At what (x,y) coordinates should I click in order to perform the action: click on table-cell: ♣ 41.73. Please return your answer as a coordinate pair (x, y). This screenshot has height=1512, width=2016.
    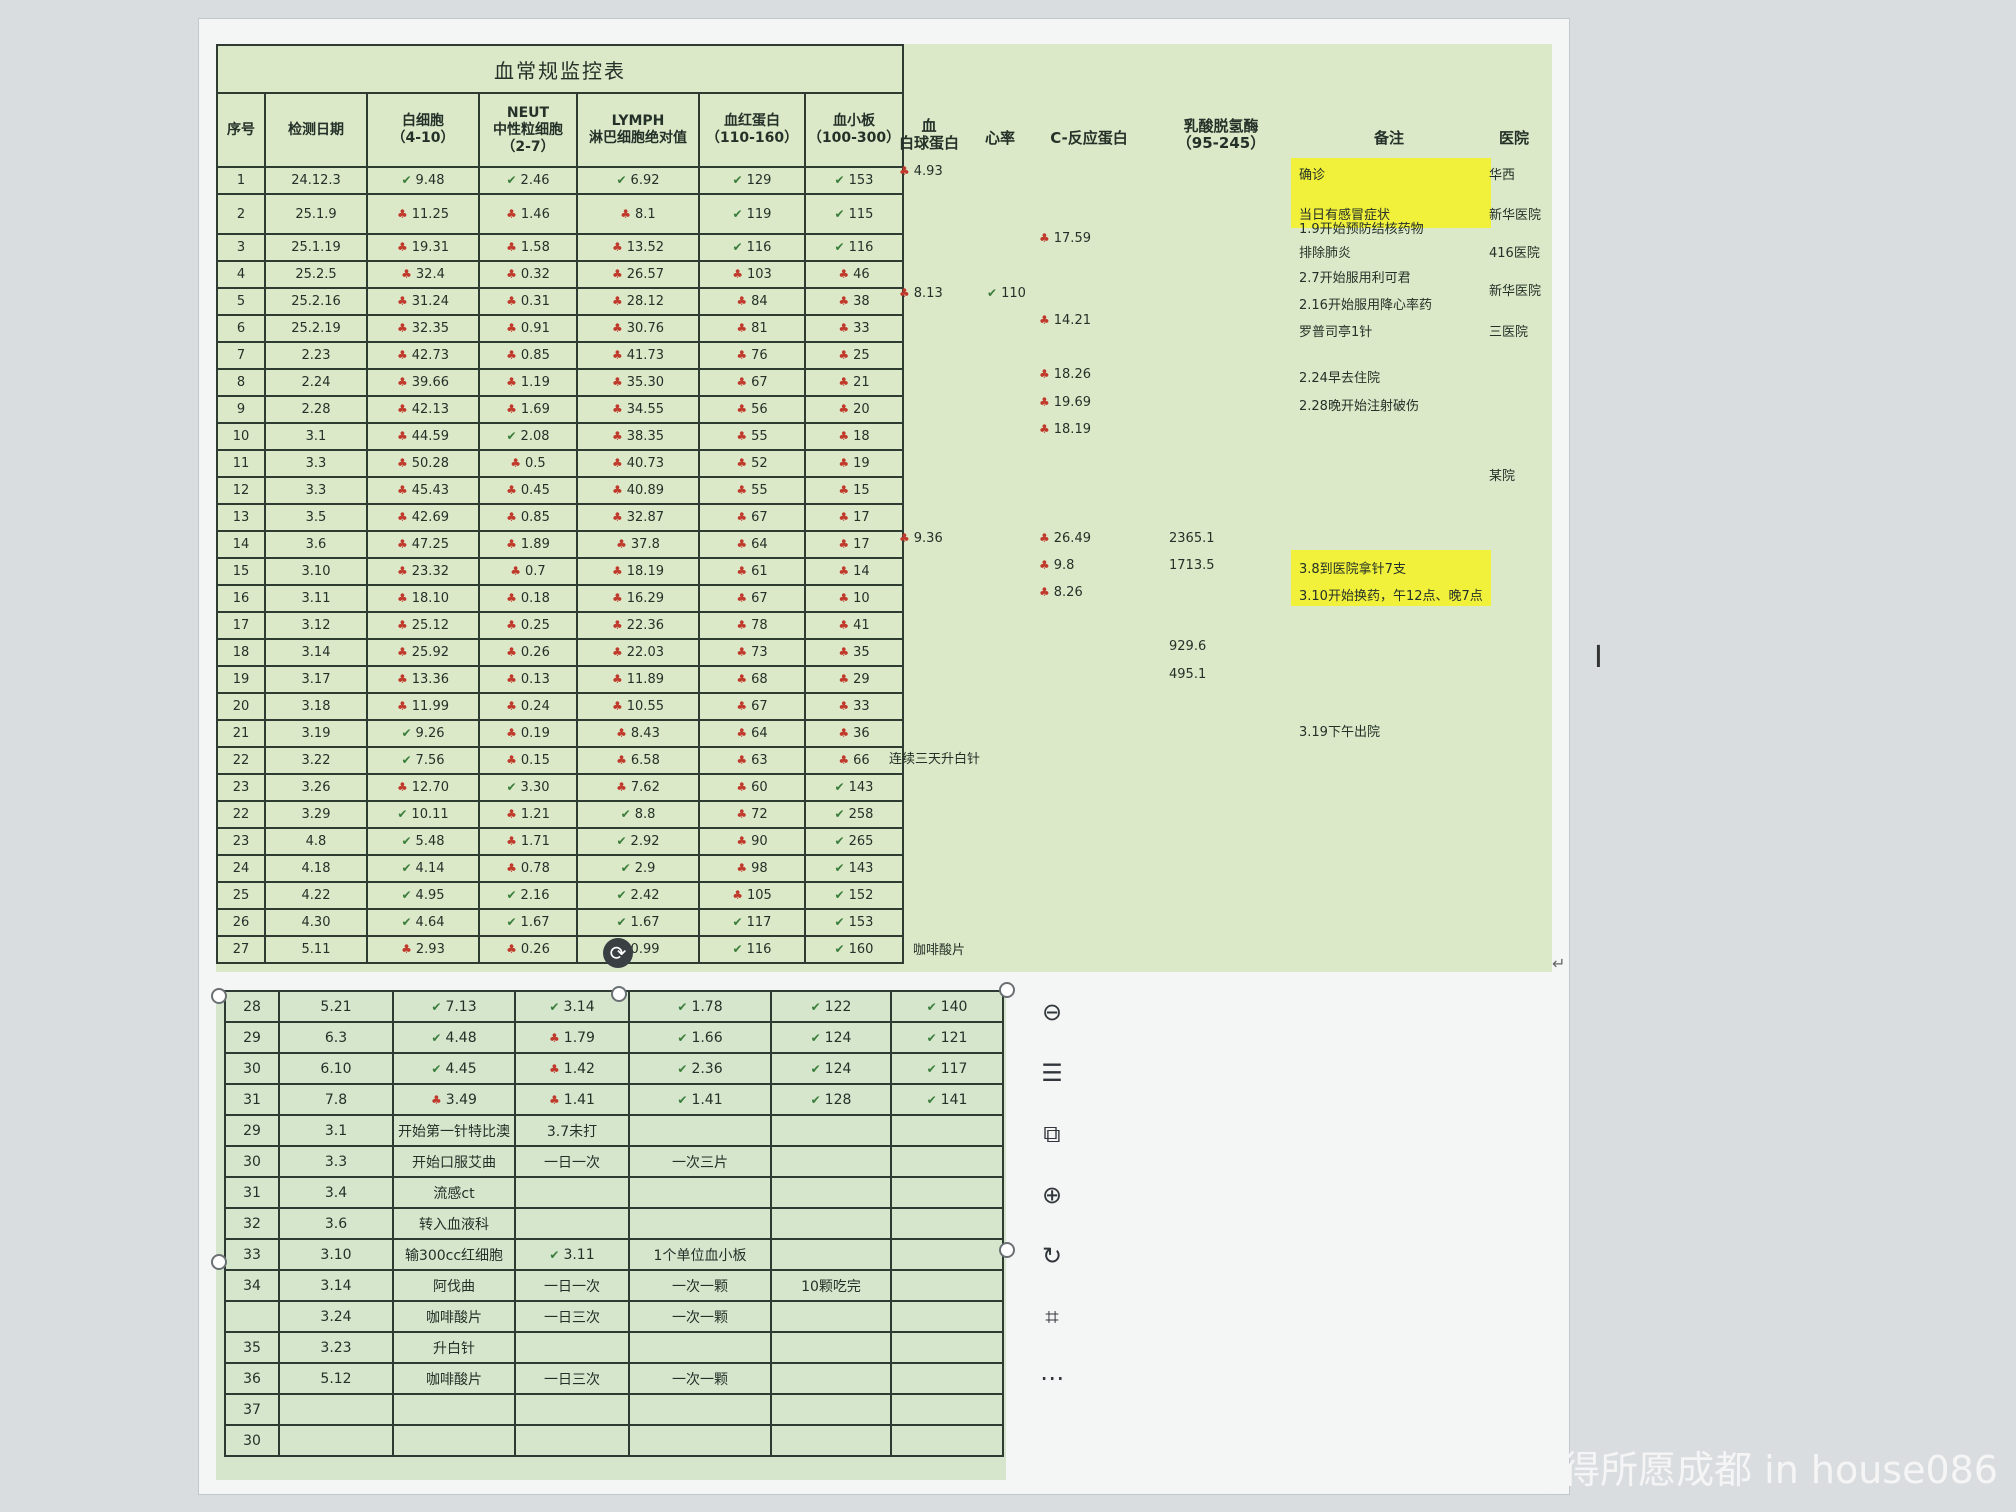
    Looking at the image, I should click on (638, 355).